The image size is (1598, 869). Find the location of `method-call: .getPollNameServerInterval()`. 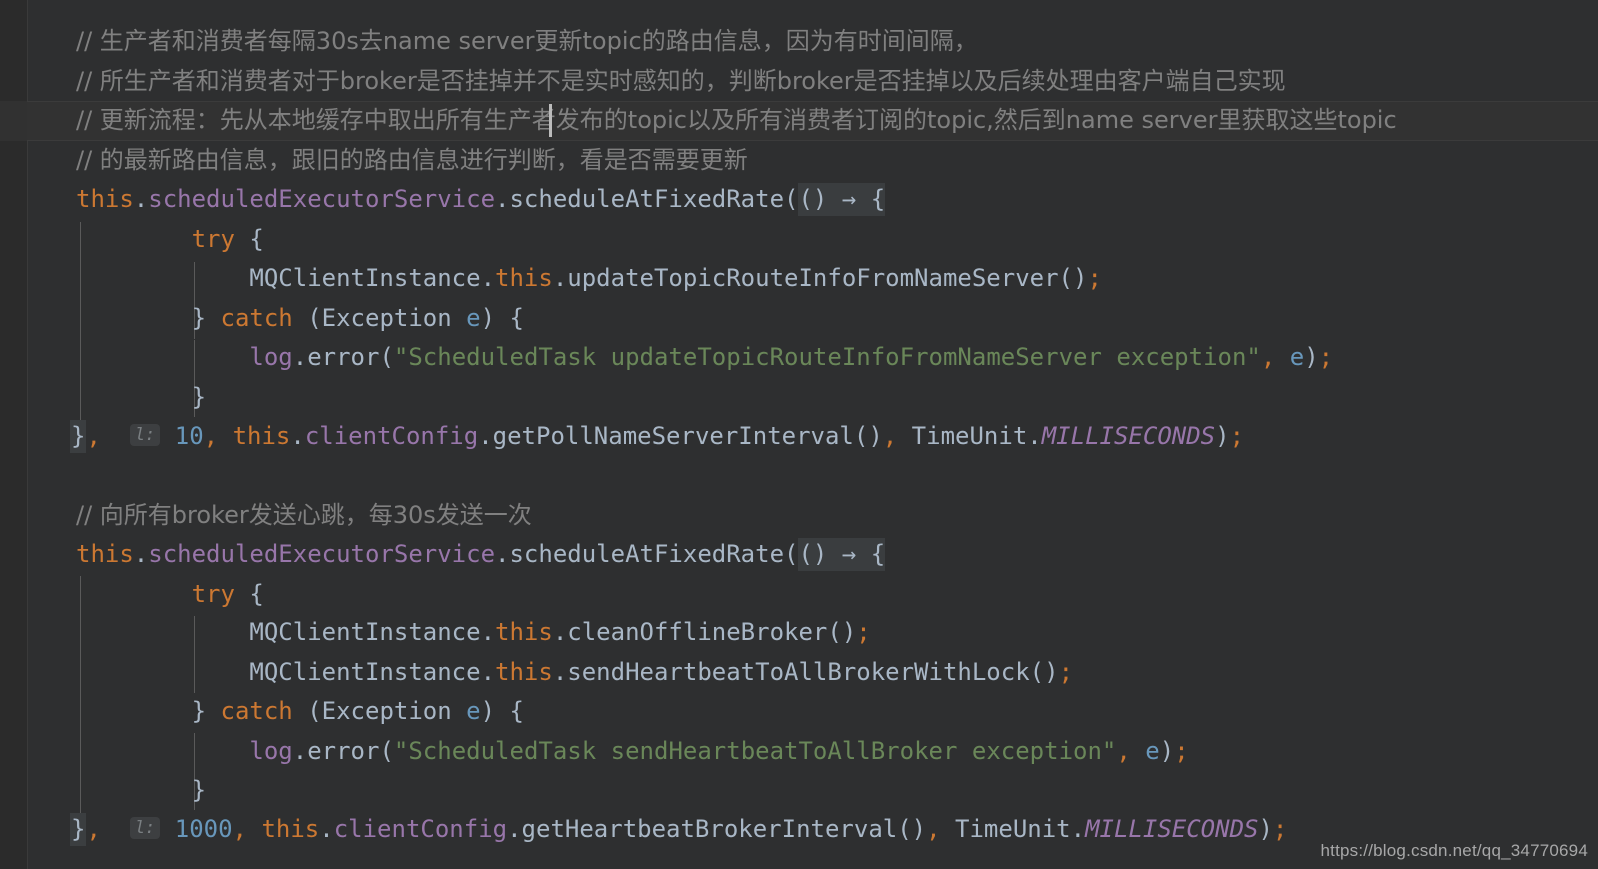

method-call: .getPollNameServerInterval() is located at coordinates (680, 436).